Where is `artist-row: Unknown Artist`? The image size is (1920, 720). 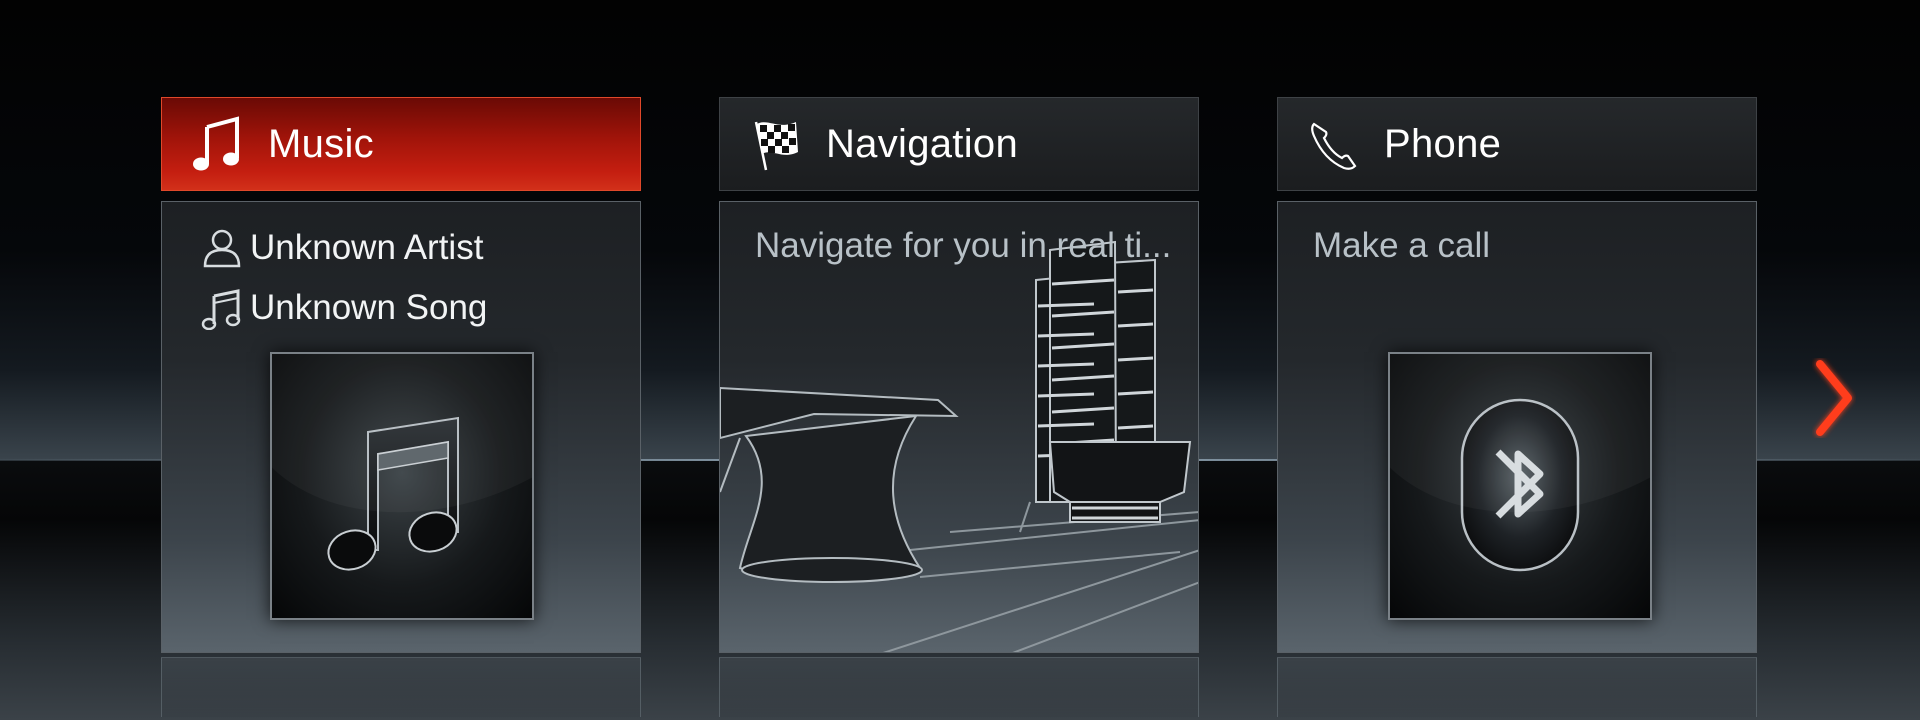
artist-row: Unknown Artist is located at coordinates (341, 248).